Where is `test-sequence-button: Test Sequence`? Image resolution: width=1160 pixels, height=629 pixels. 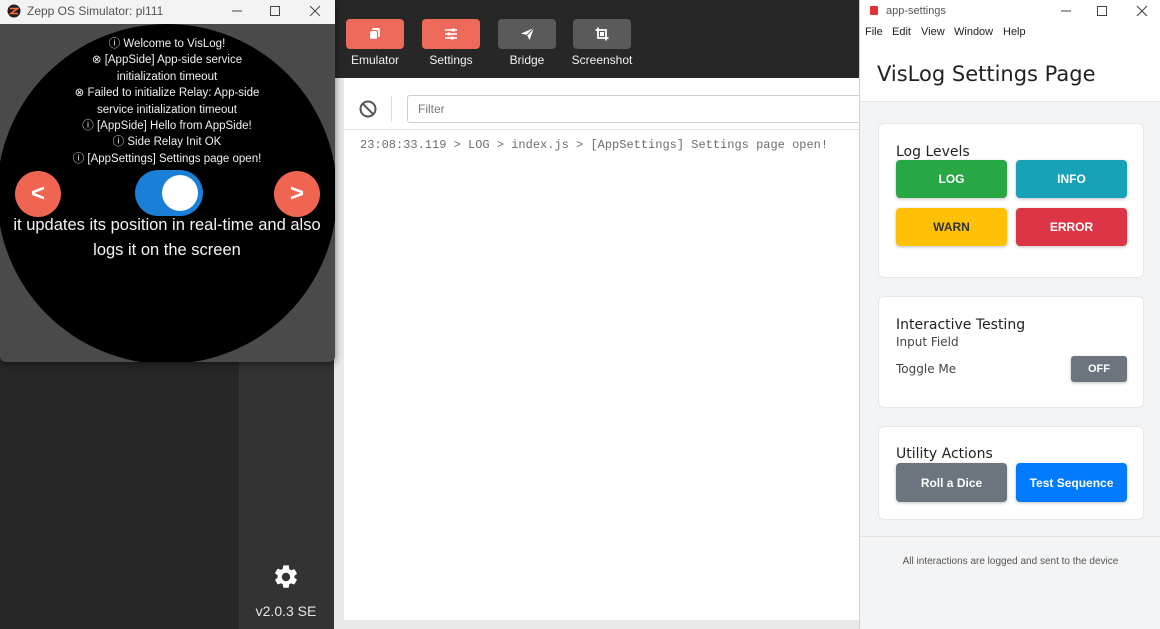
test-sequence-button: Test Sequence is located at coordinates (1071, 482).